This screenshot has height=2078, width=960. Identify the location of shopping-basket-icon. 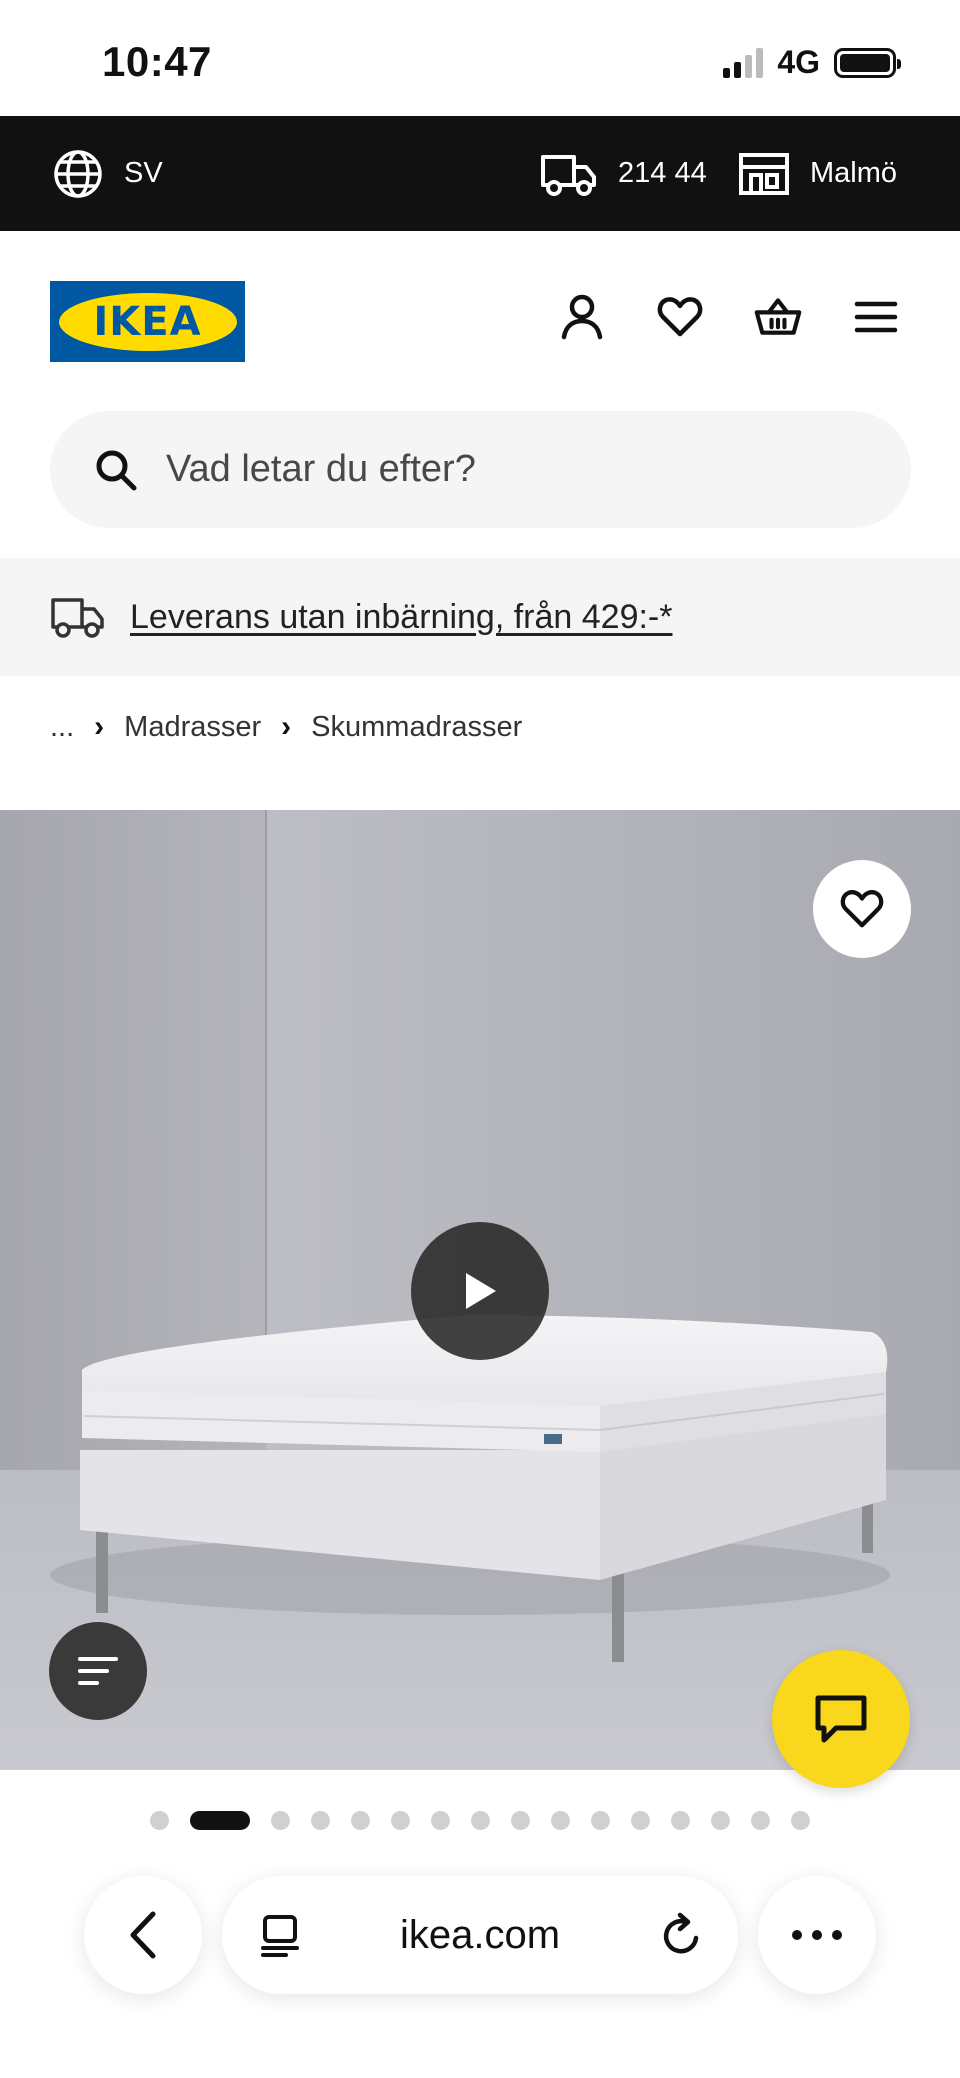
(778, 316).